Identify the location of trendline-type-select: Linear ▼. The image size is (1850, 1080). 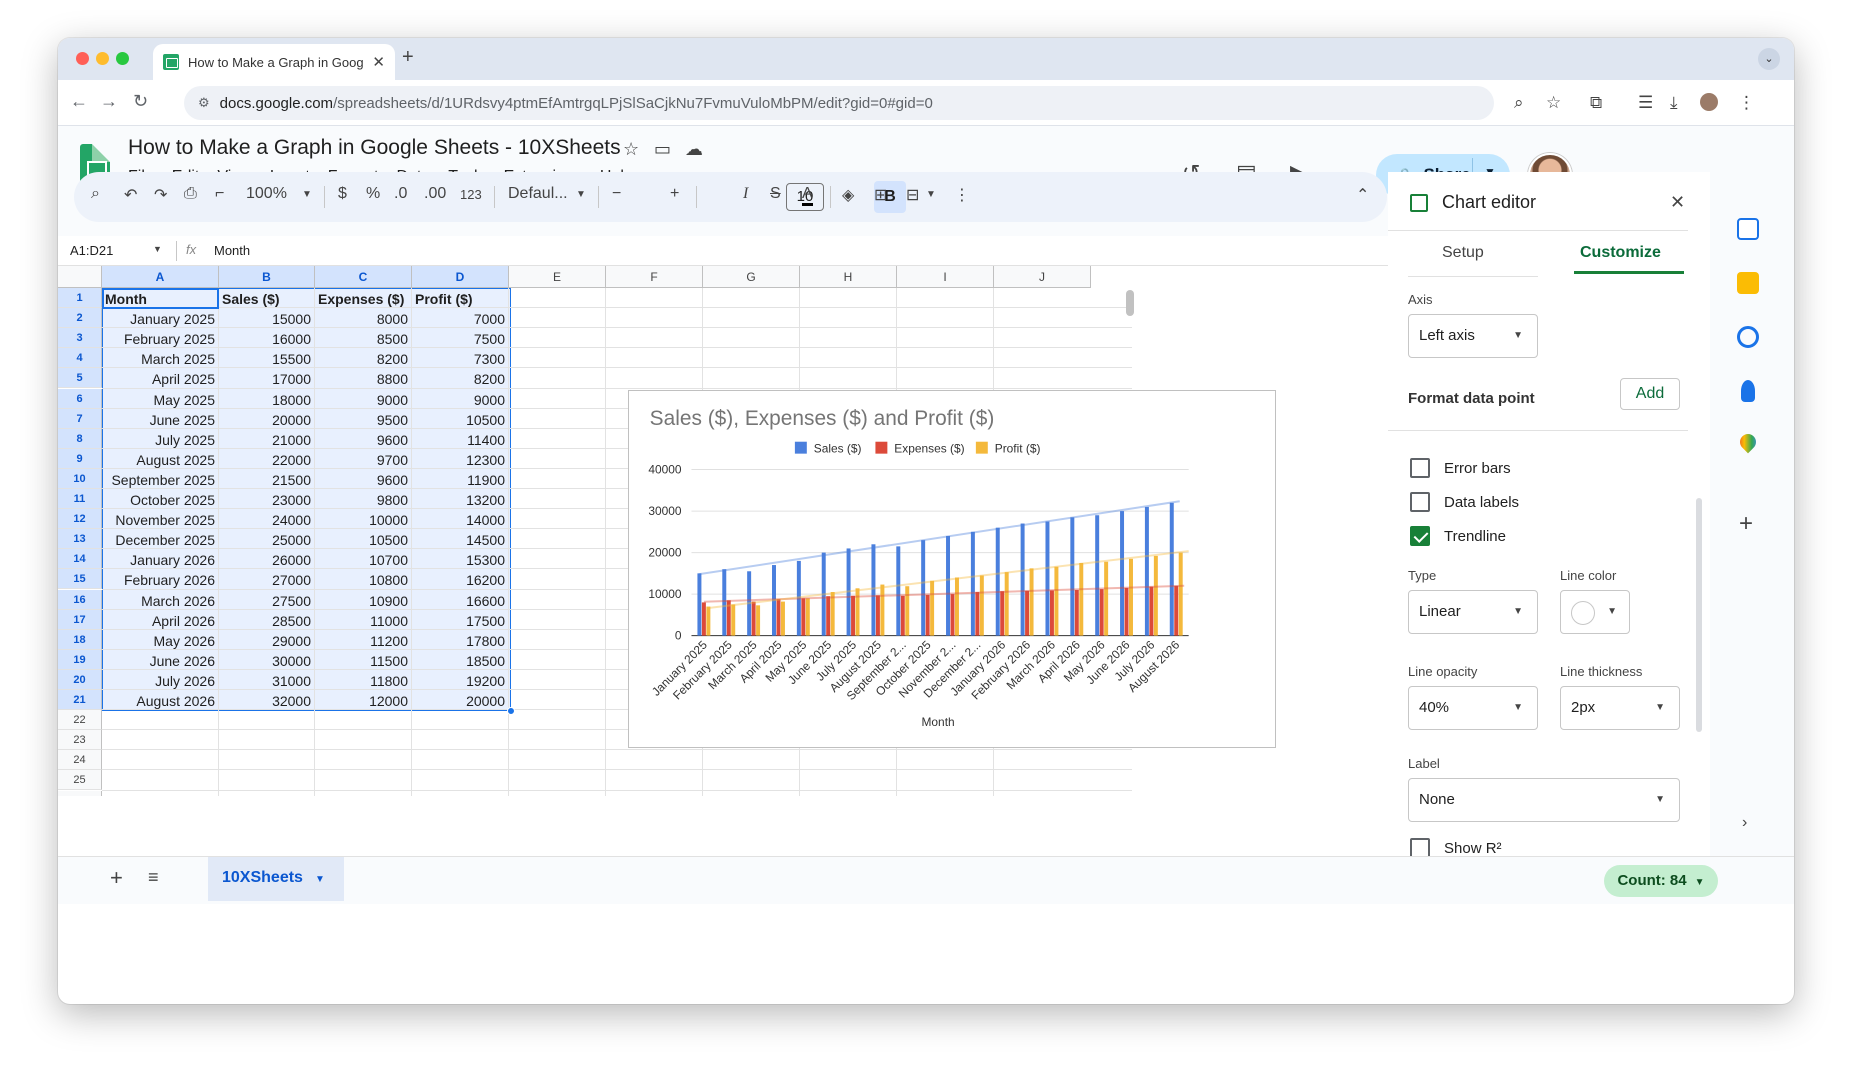
(1473, 612).